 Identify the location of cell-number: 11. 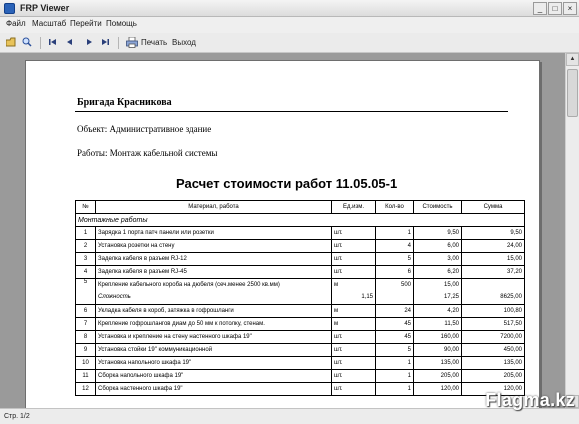
(85, 376).